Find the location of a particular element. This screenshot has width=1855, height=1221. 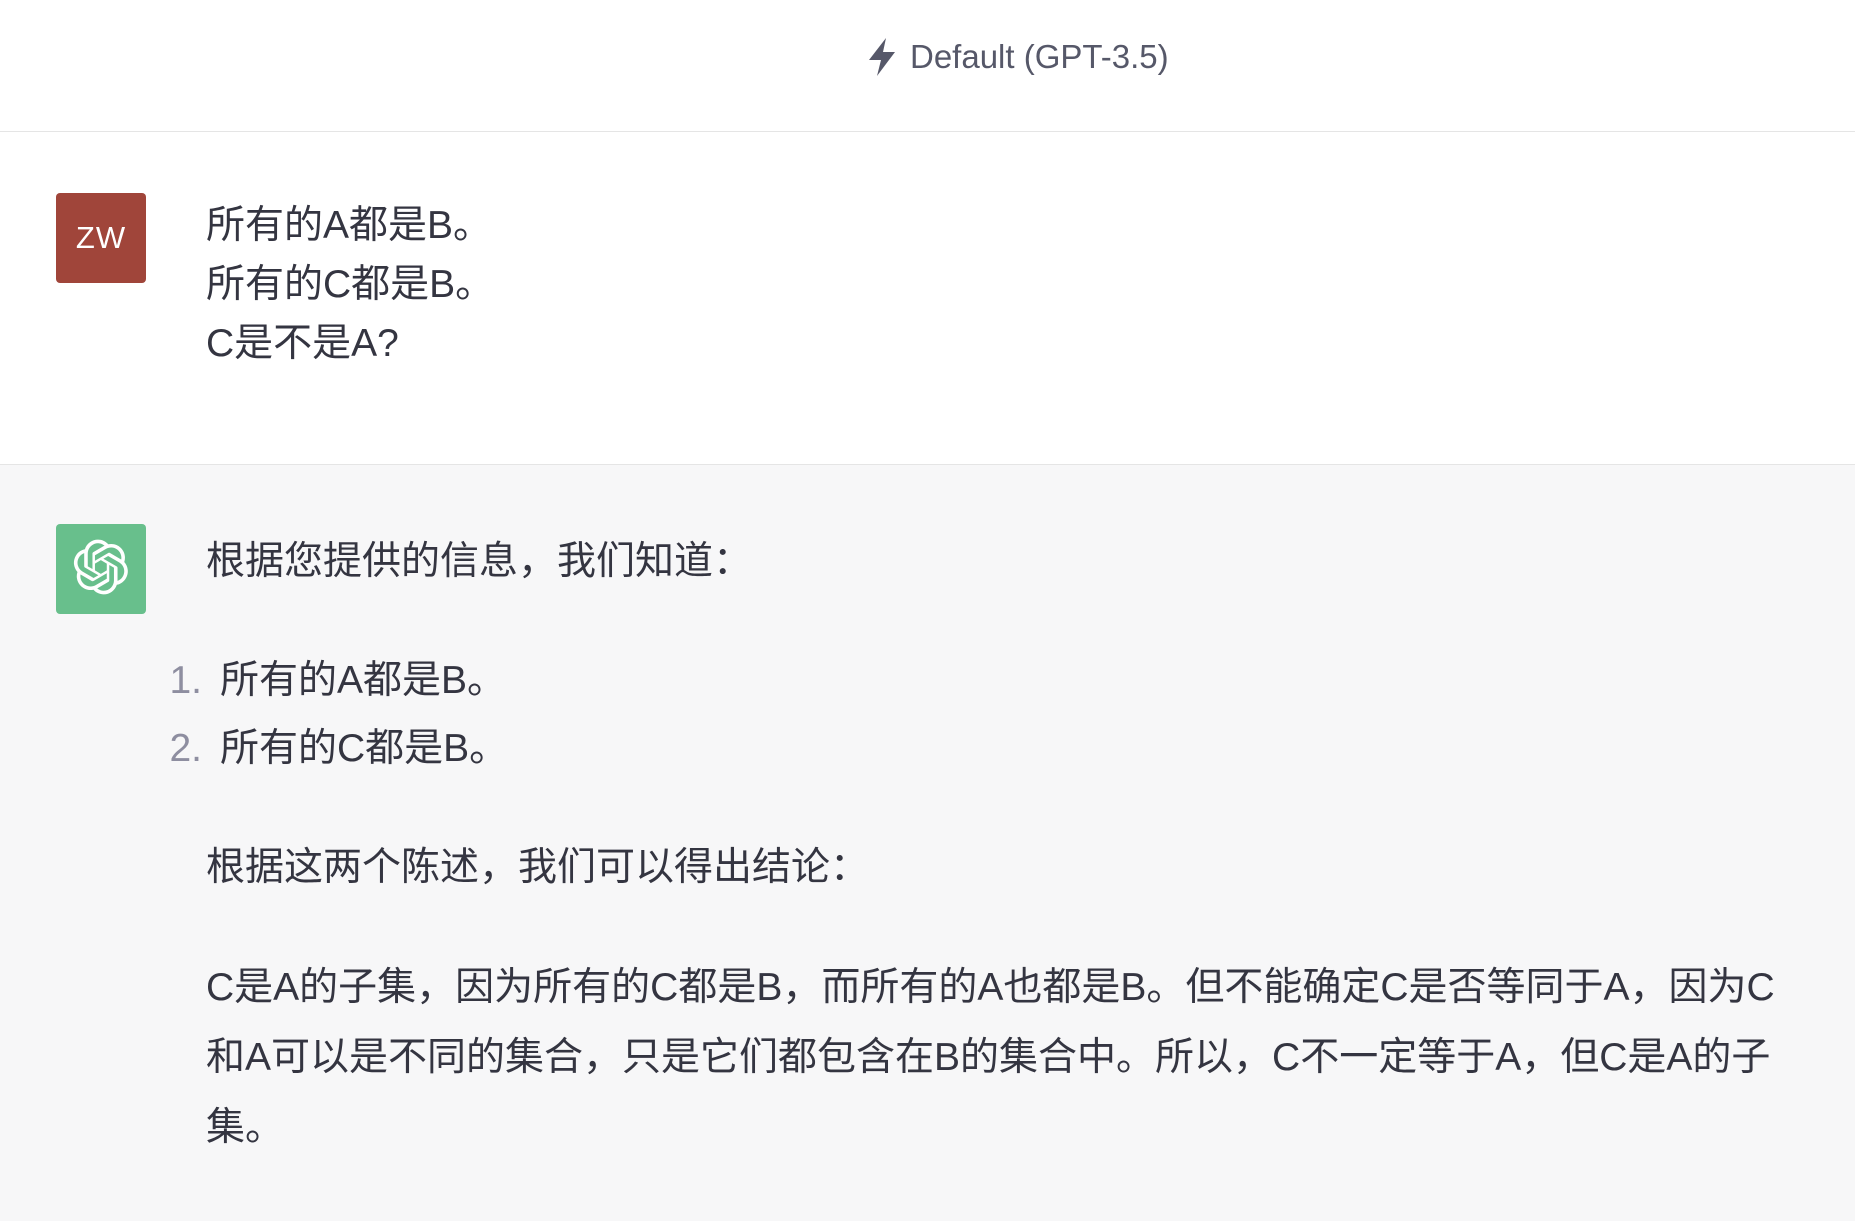

model-indicator: Default (GPT-3.5) is located at coordinates (1017, 57).